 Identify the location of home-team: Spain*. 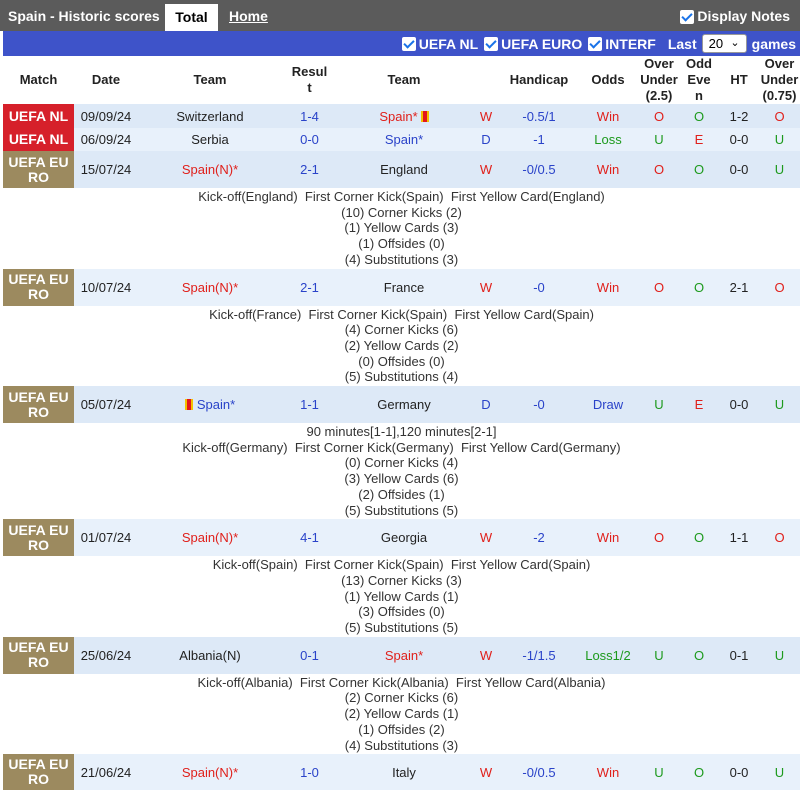
(210, 405).